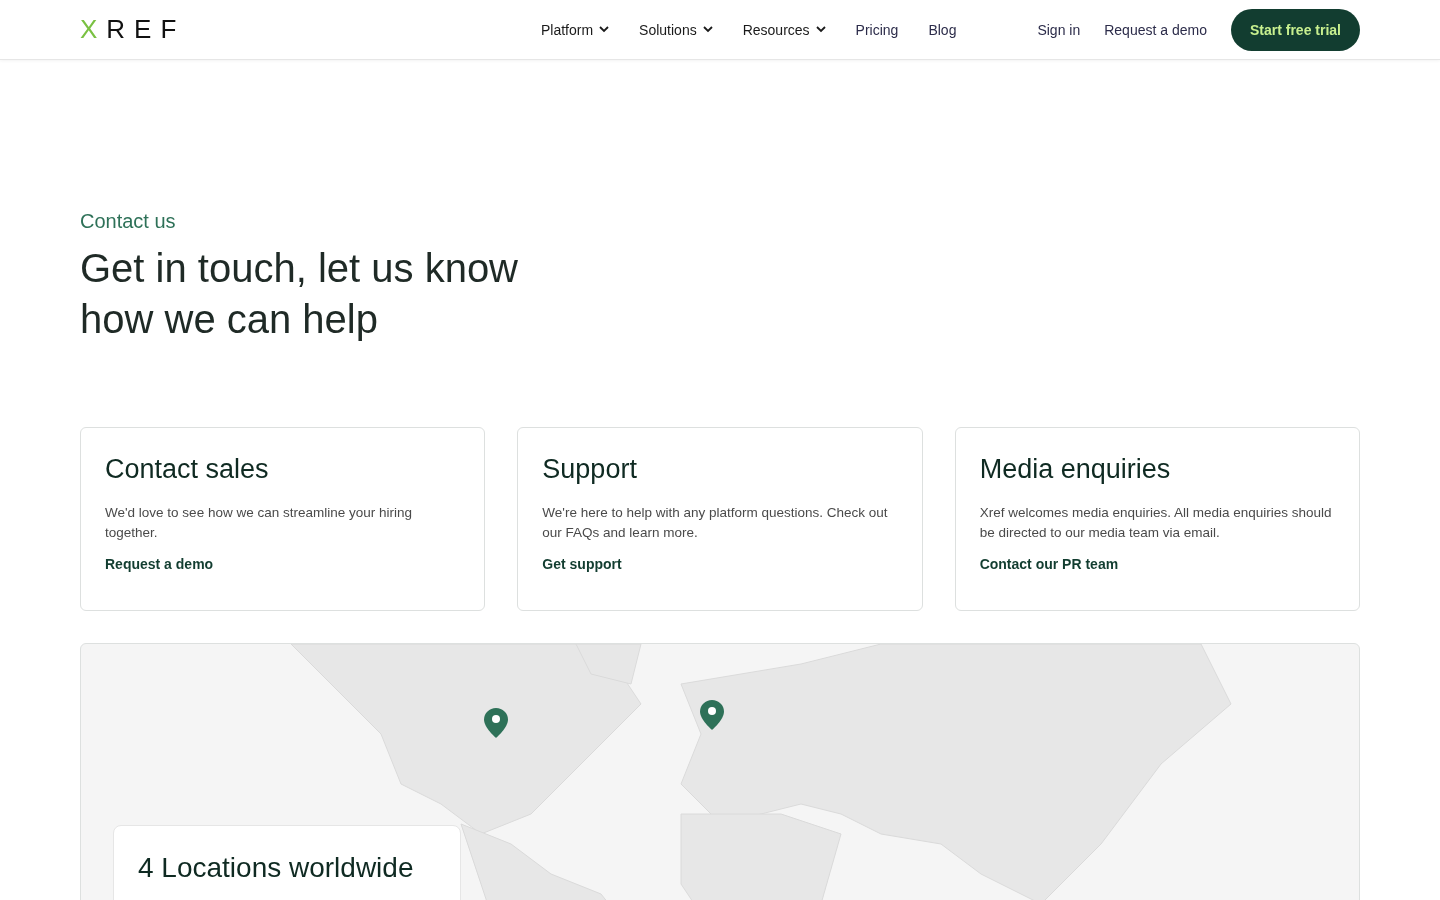 This screenshot has height=900, width=1440. What do you see at coordinates (590, 469) in the screenshot?
I see `card-title: Support` at bounding box center [590, 469].